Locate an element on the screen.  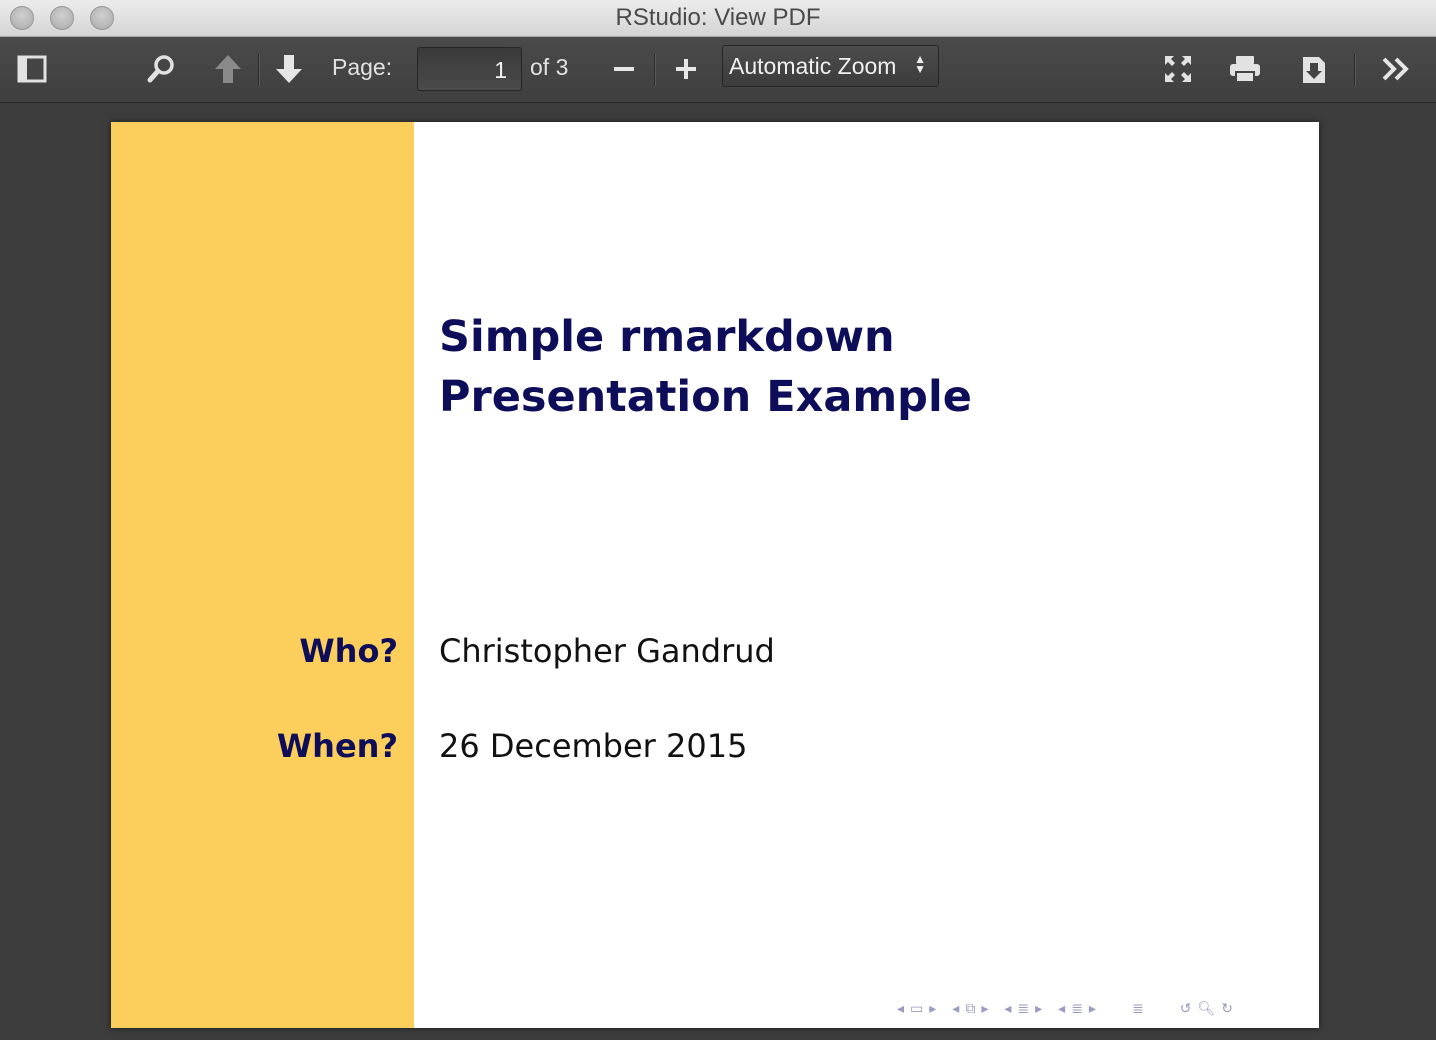
zoom-in-icon is located at coordinates (686, 69).